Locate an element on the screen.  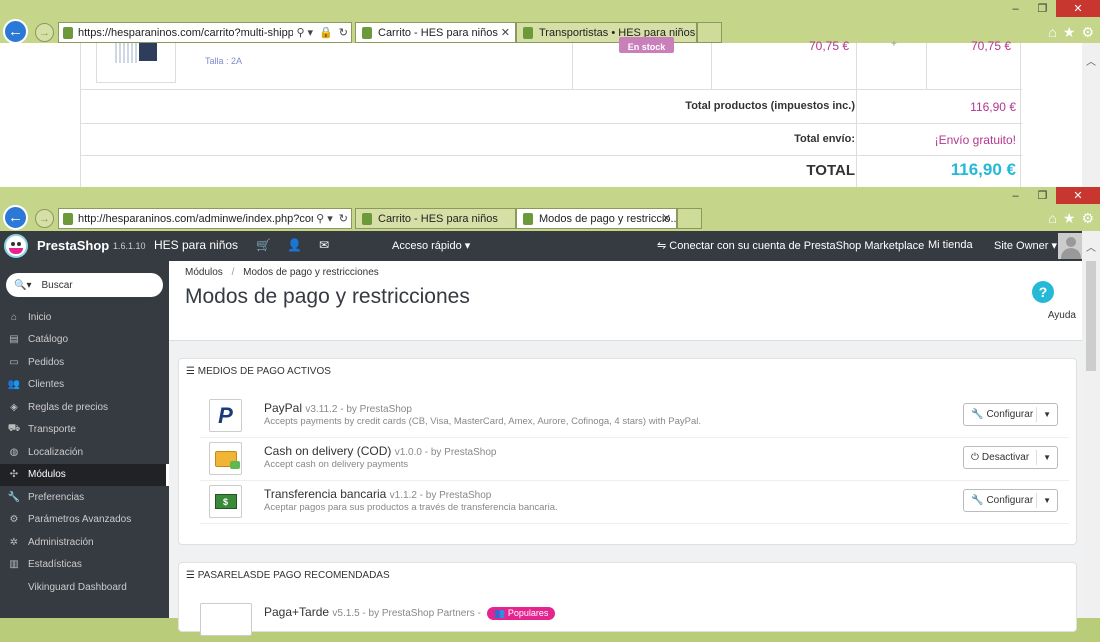
help-icon: ? is located at coordinates (1043, 292).